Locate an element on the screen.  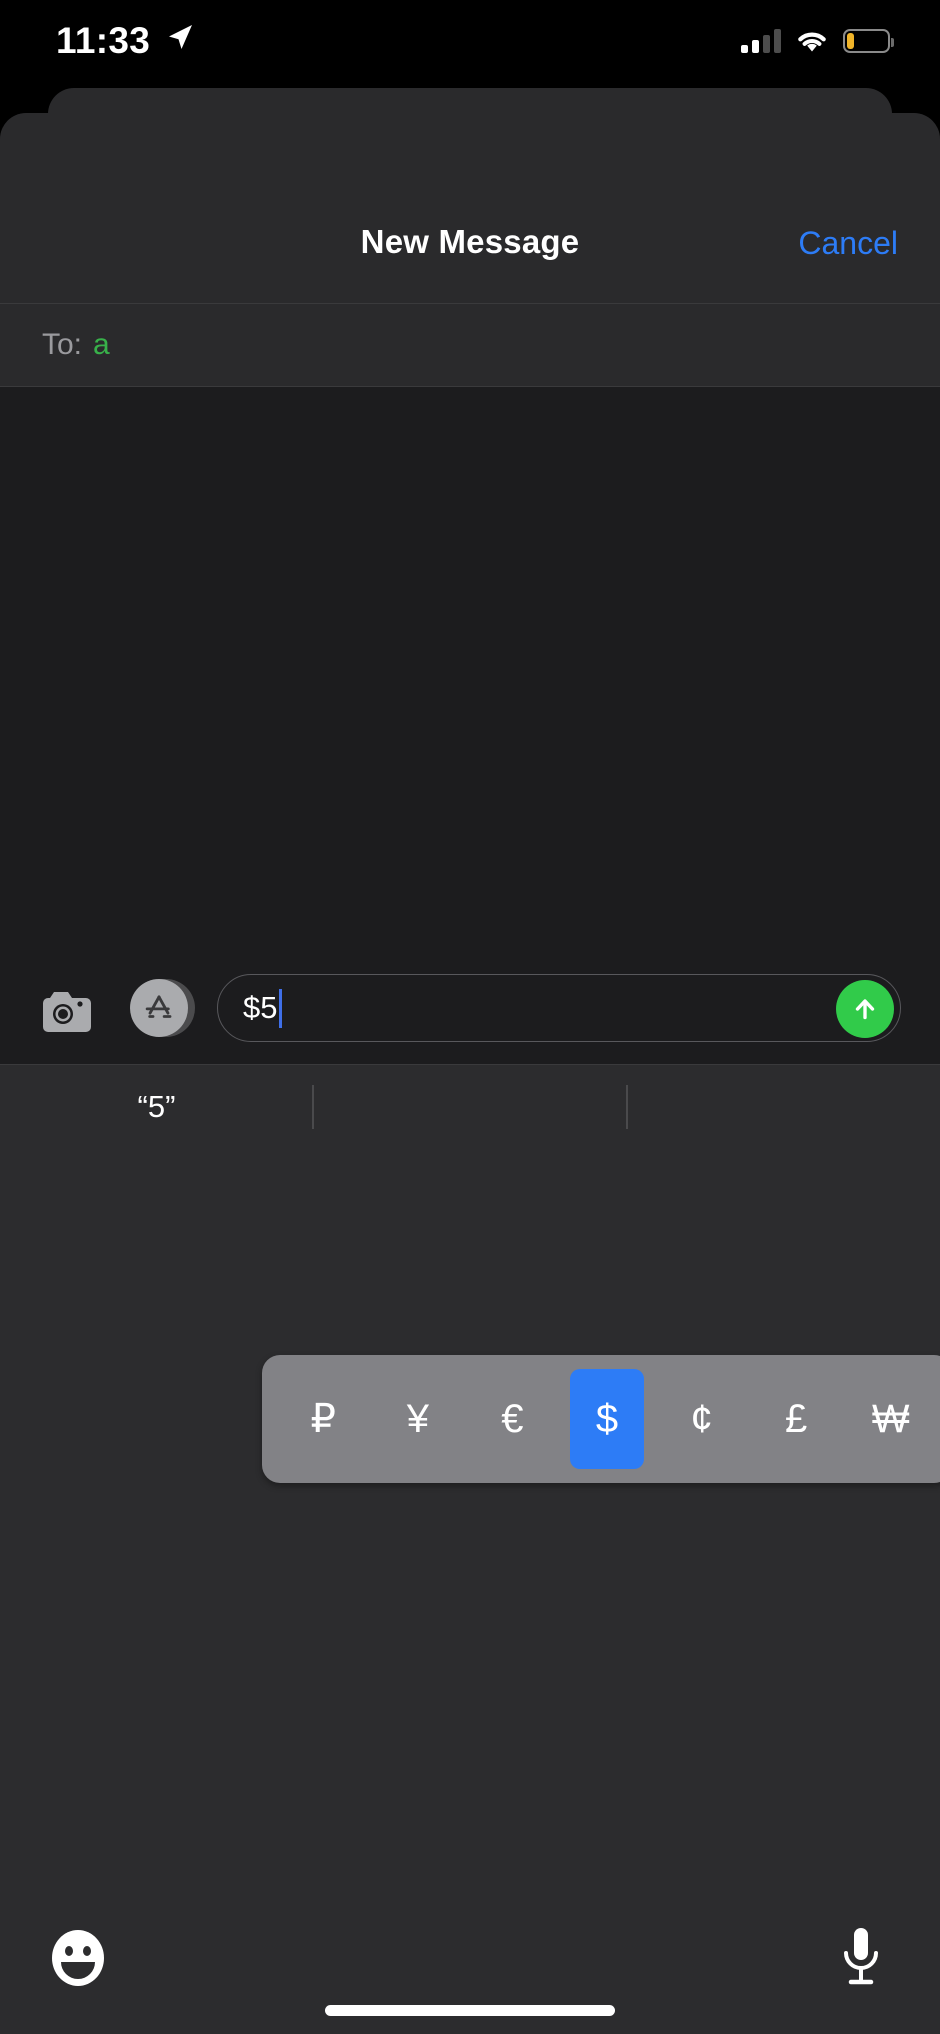
message-text-value: $5 is located at coordinates (260, 1007).